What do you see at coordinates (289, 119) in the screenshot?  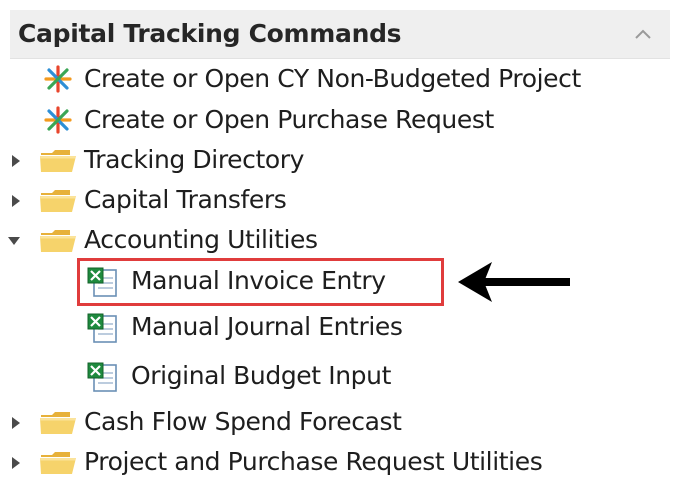 I see `command-item-label: Create or Open Purchase Request` at bounding box center [289, 119].